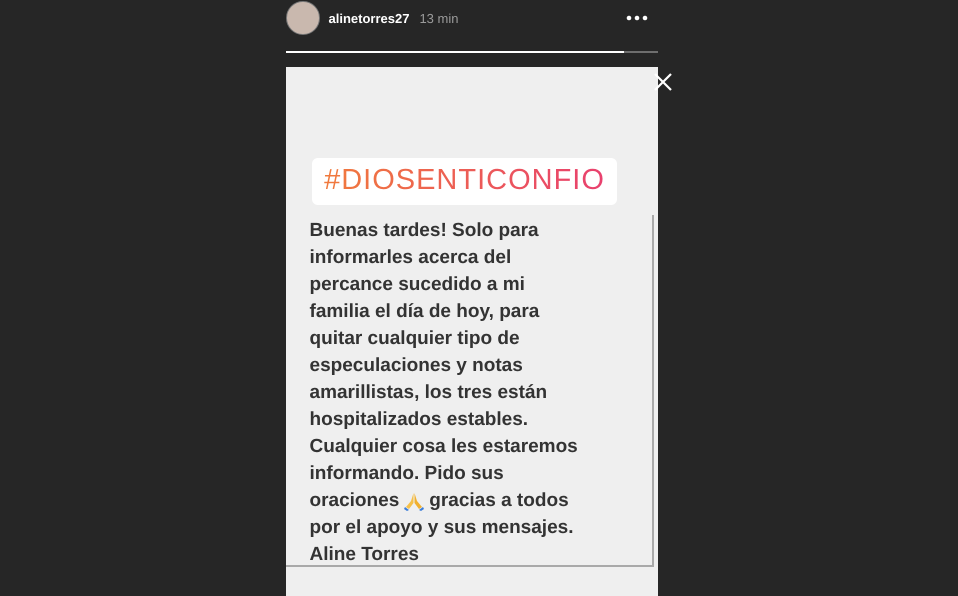  Describe the element at coordinates (415, 339) in the screenshot. I see `note-line: quitar cualquier tipo de` at that location.